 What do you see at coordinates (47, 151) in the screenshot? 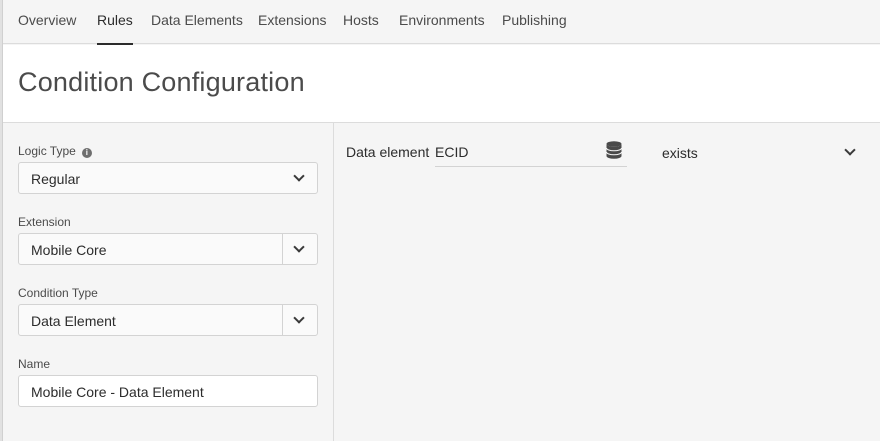
I see `logic-type-label-text: Logic Type` at bounding box center [47, 151].